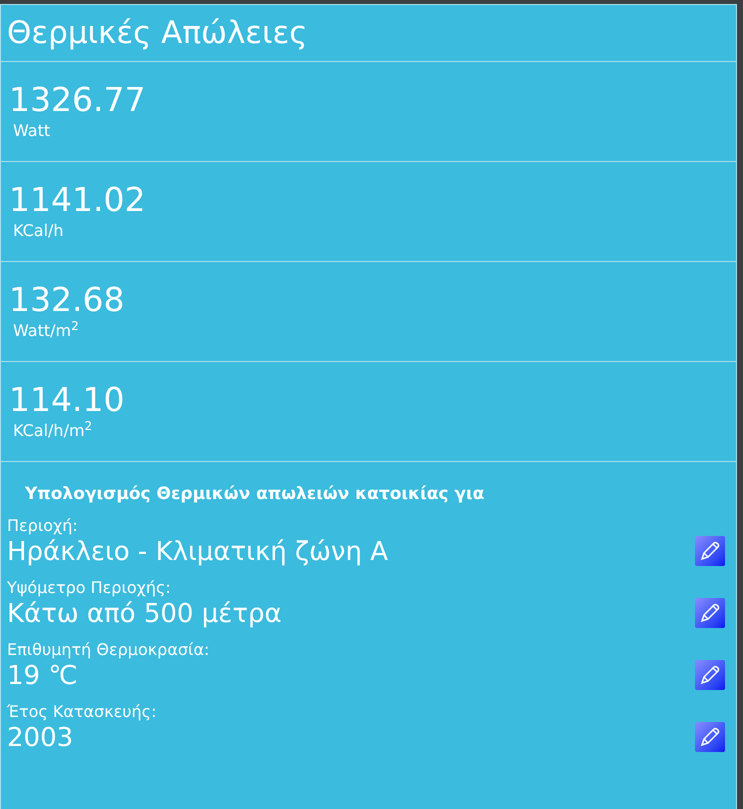 The image size is (743, 809). I want to click on field-label: Έτος Κατασκευής:, so click(81, 712).